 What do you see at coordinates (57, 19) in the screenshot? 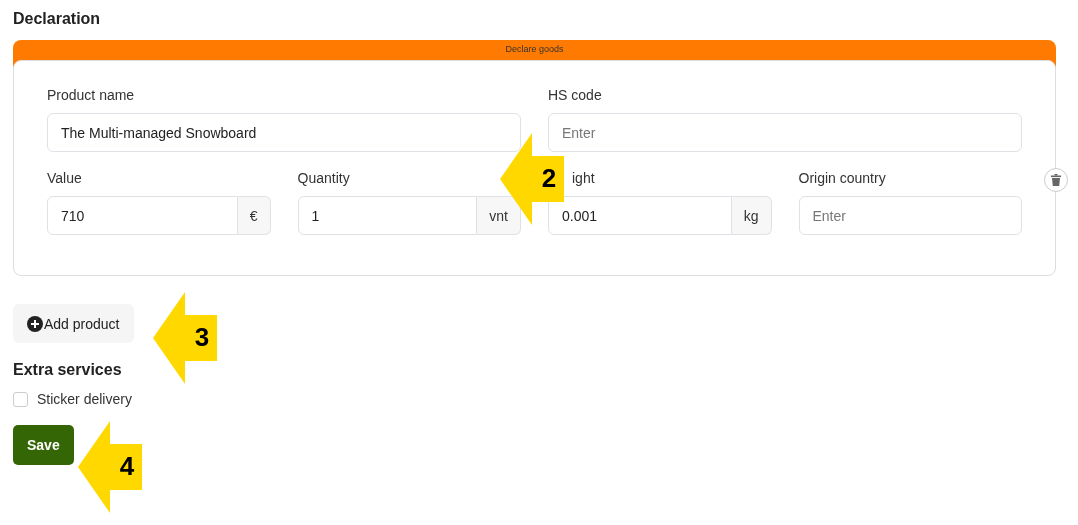
I see `section-title: Declaration` at bounding box center [57, 19].